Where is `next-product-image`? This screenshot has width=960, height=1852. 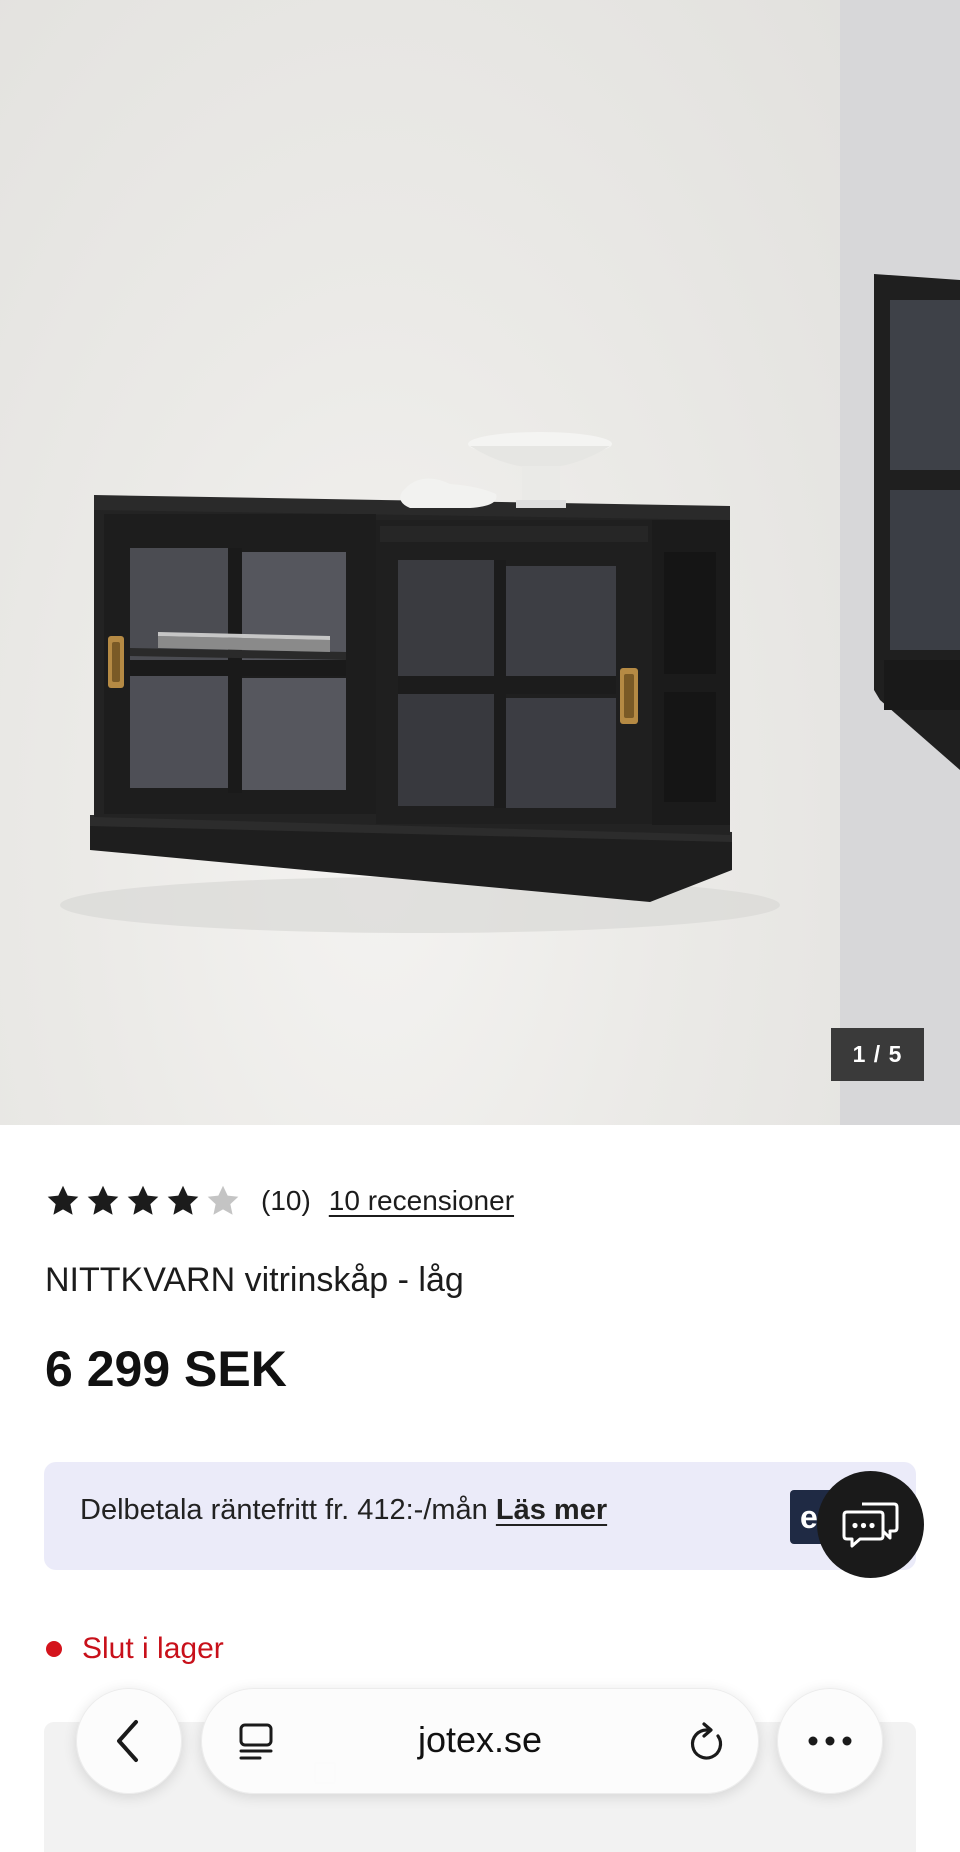
next-product-image is located at coordinates (900, 562).